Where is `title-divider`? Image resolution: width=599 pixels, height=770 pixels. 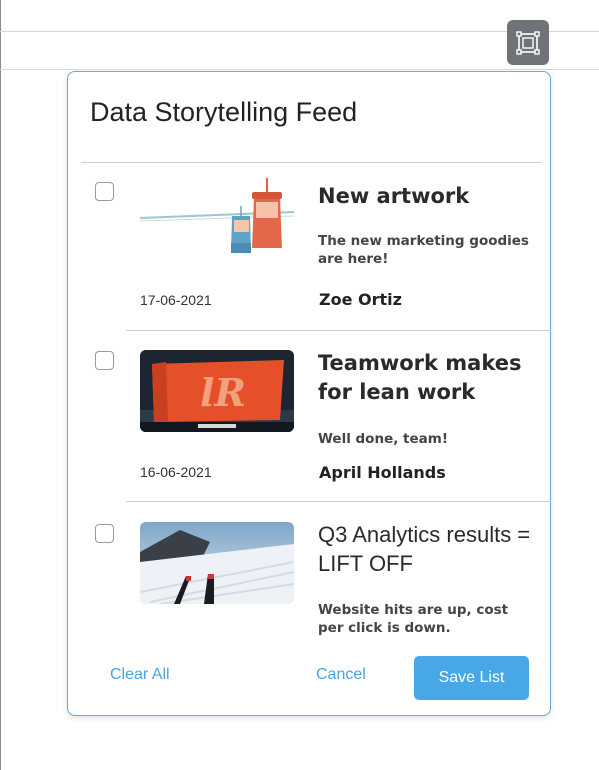 title-divider is located at coordinates (311, 162).